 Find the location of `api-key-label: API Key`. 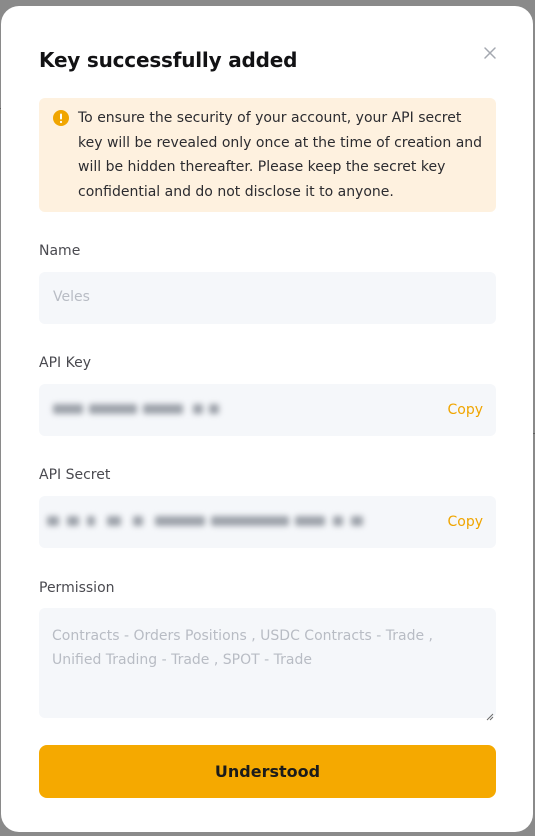

api-key-label: API Key is located at coordinates (65, 363).